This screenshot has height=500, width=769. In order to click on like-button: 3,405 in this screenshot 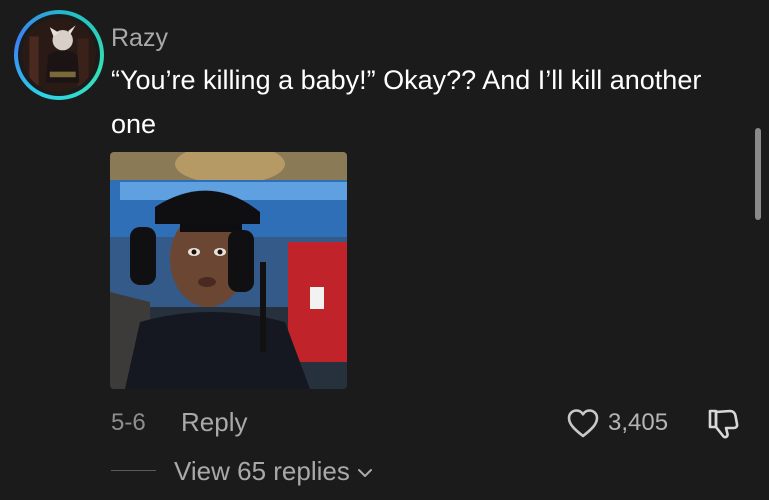, I will do `click(621, 423)`.